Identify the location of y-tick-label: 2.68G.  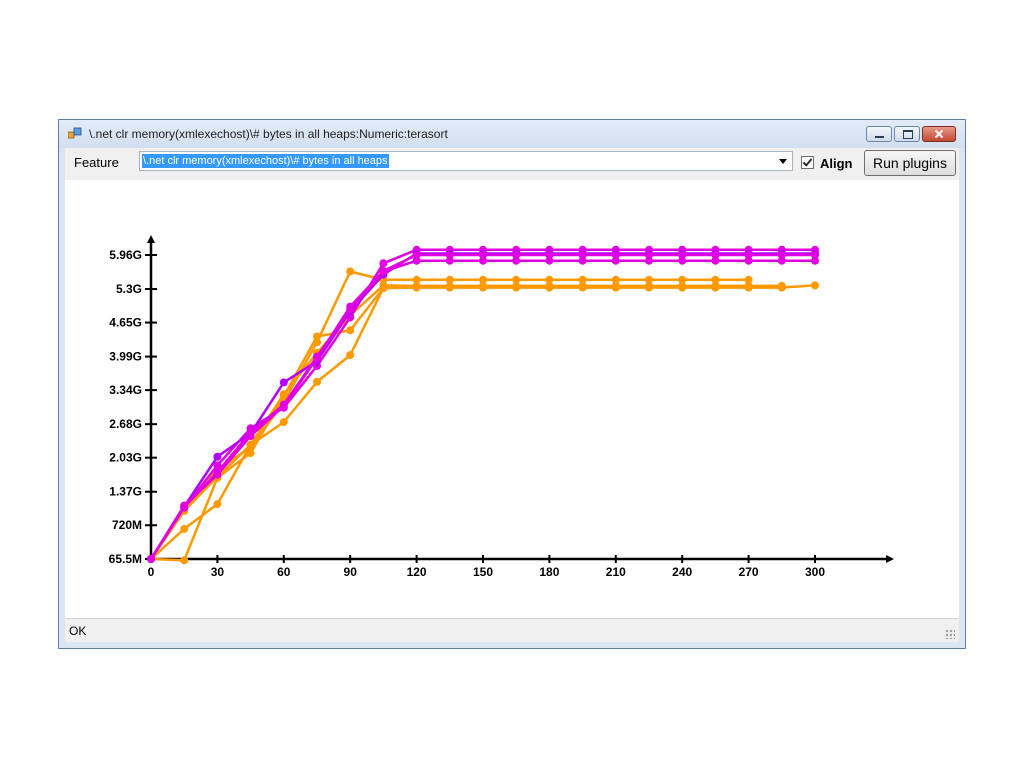
(125, 424).